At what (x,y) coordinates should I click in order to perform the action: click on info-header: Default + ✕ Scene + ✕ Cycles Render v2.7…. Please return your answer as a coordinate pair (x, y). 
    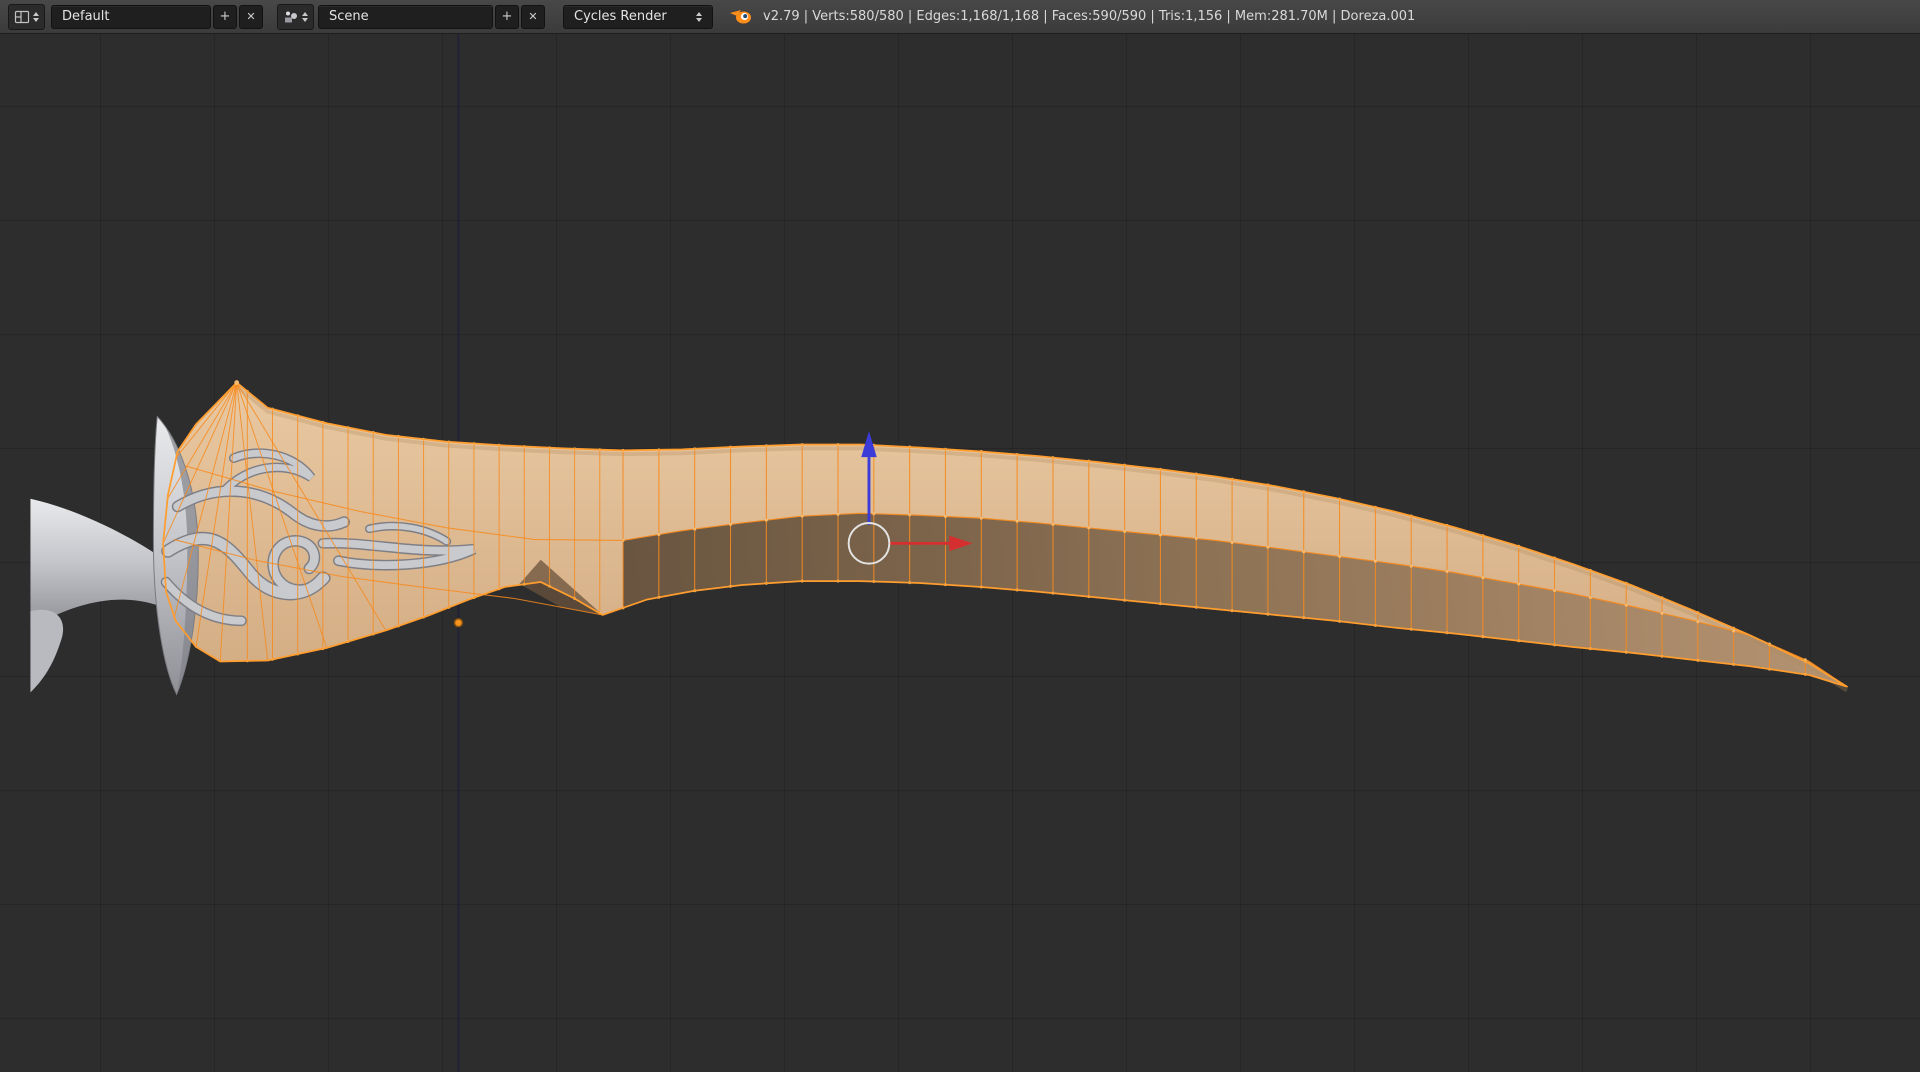
    Looking at the image, I should click on (960, 17).